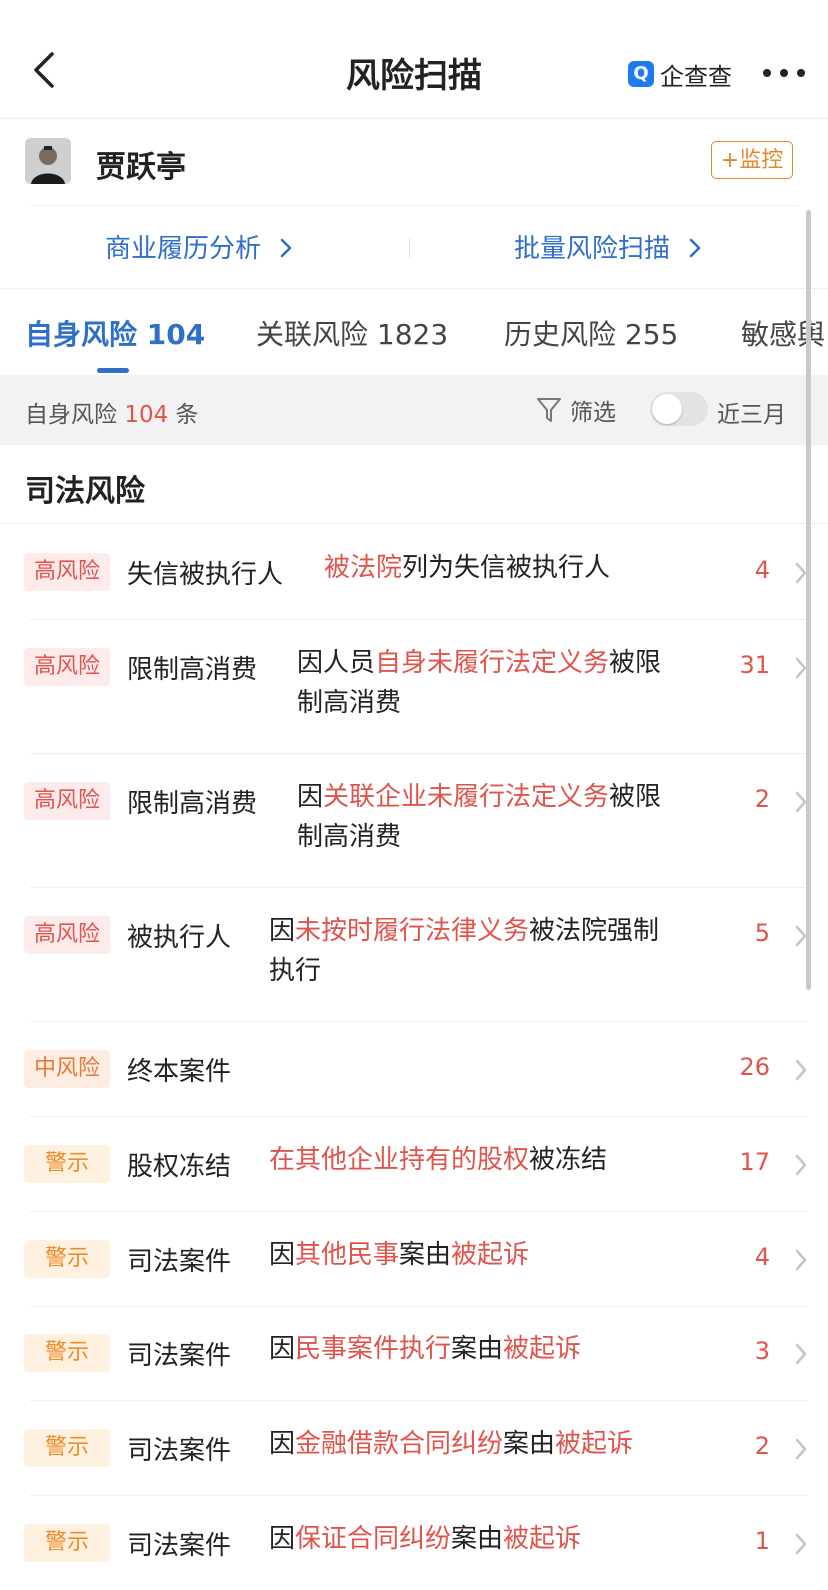 This screenshot has width=828, height=1590. Describe the element at coordinates (487, 683) in the screenshot. I see `risk-description: 因人员自身未履行法定义务被限制高消费` at that location.